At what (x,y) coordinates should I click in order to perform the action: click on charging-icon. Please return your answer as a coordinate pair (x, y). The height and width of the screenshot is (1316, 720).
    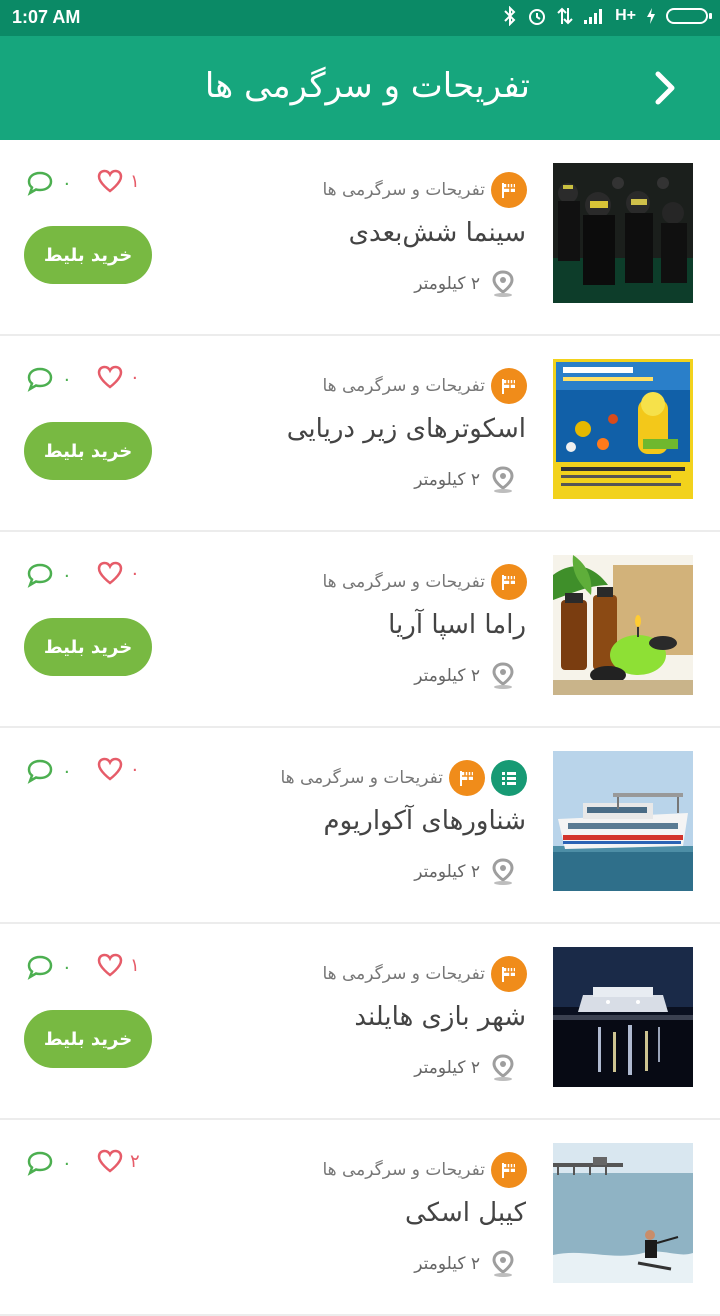
    Looking at the image, I should click on (651, 16).